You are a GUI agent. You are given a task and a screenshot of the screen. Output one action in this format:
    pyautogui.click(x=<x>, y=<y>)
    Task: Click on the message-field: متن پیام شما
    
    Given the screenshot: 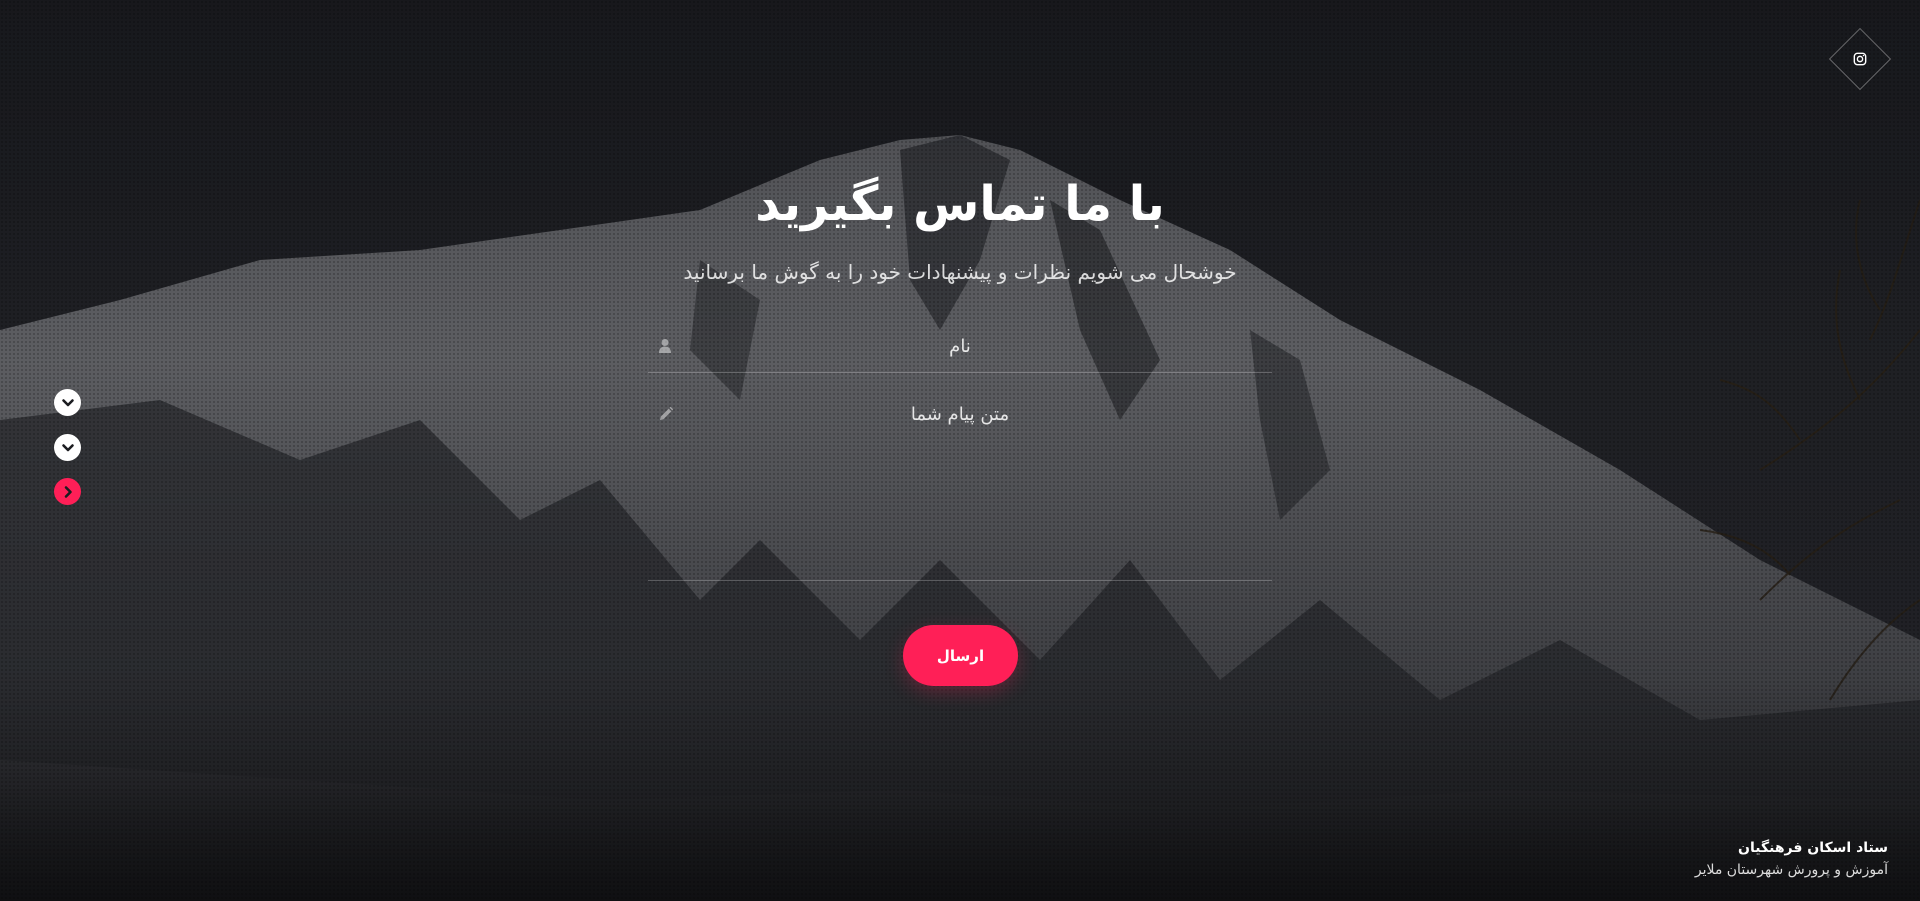 What is the action you would take?
    pyautogui.click(x=960, y=488)
    